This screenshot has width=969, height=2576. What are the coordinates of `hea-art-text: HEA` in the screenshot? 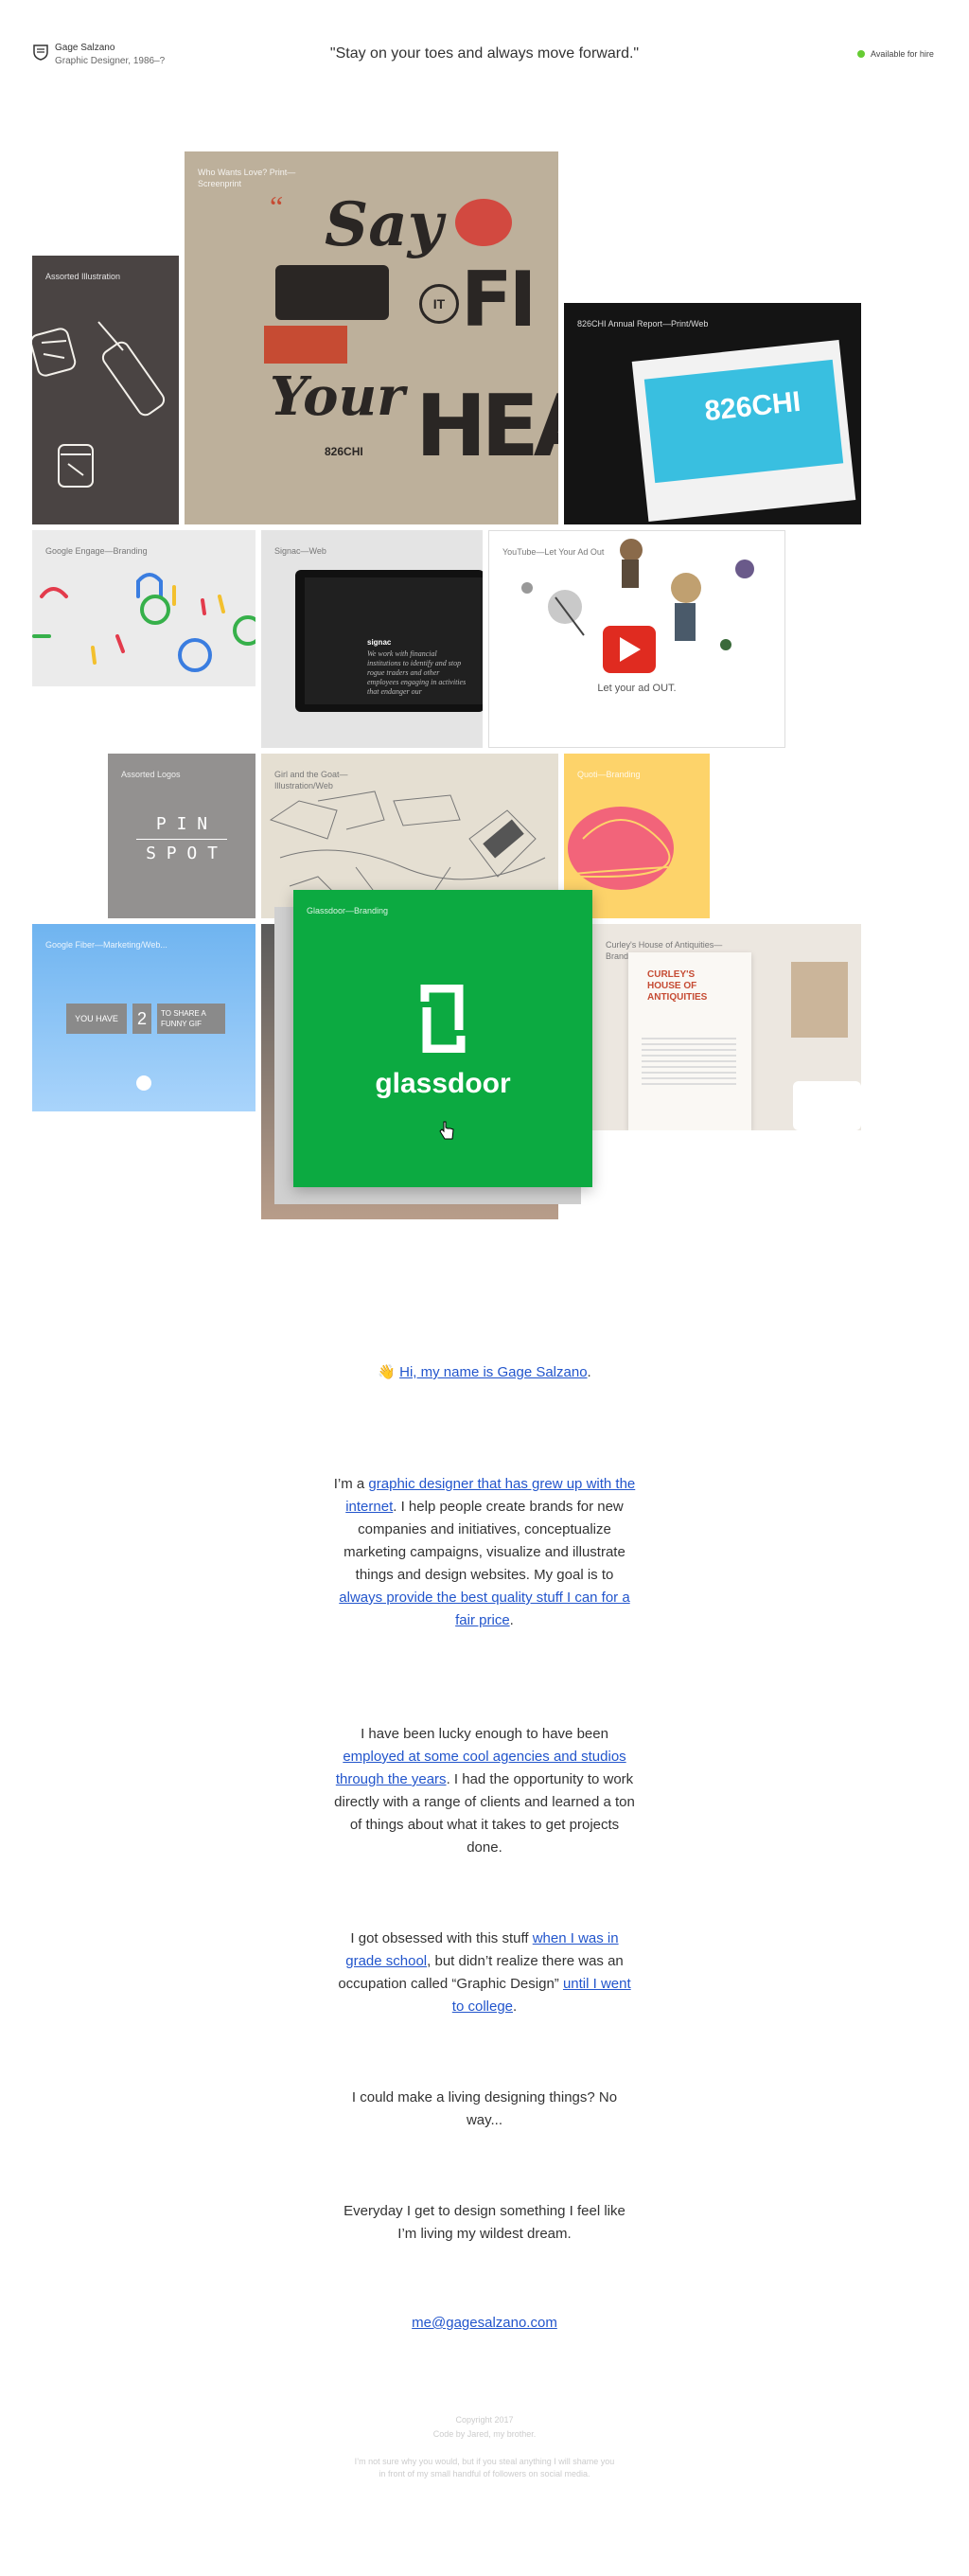 It's located at (486, 426).